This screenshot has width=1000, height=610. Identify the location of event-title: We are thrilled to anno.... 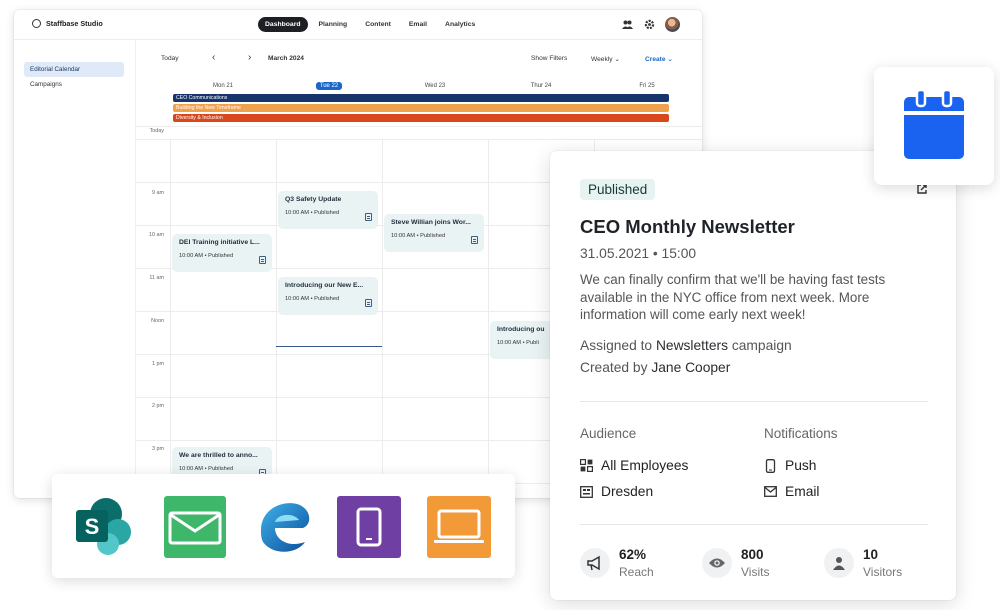
(218, 455).